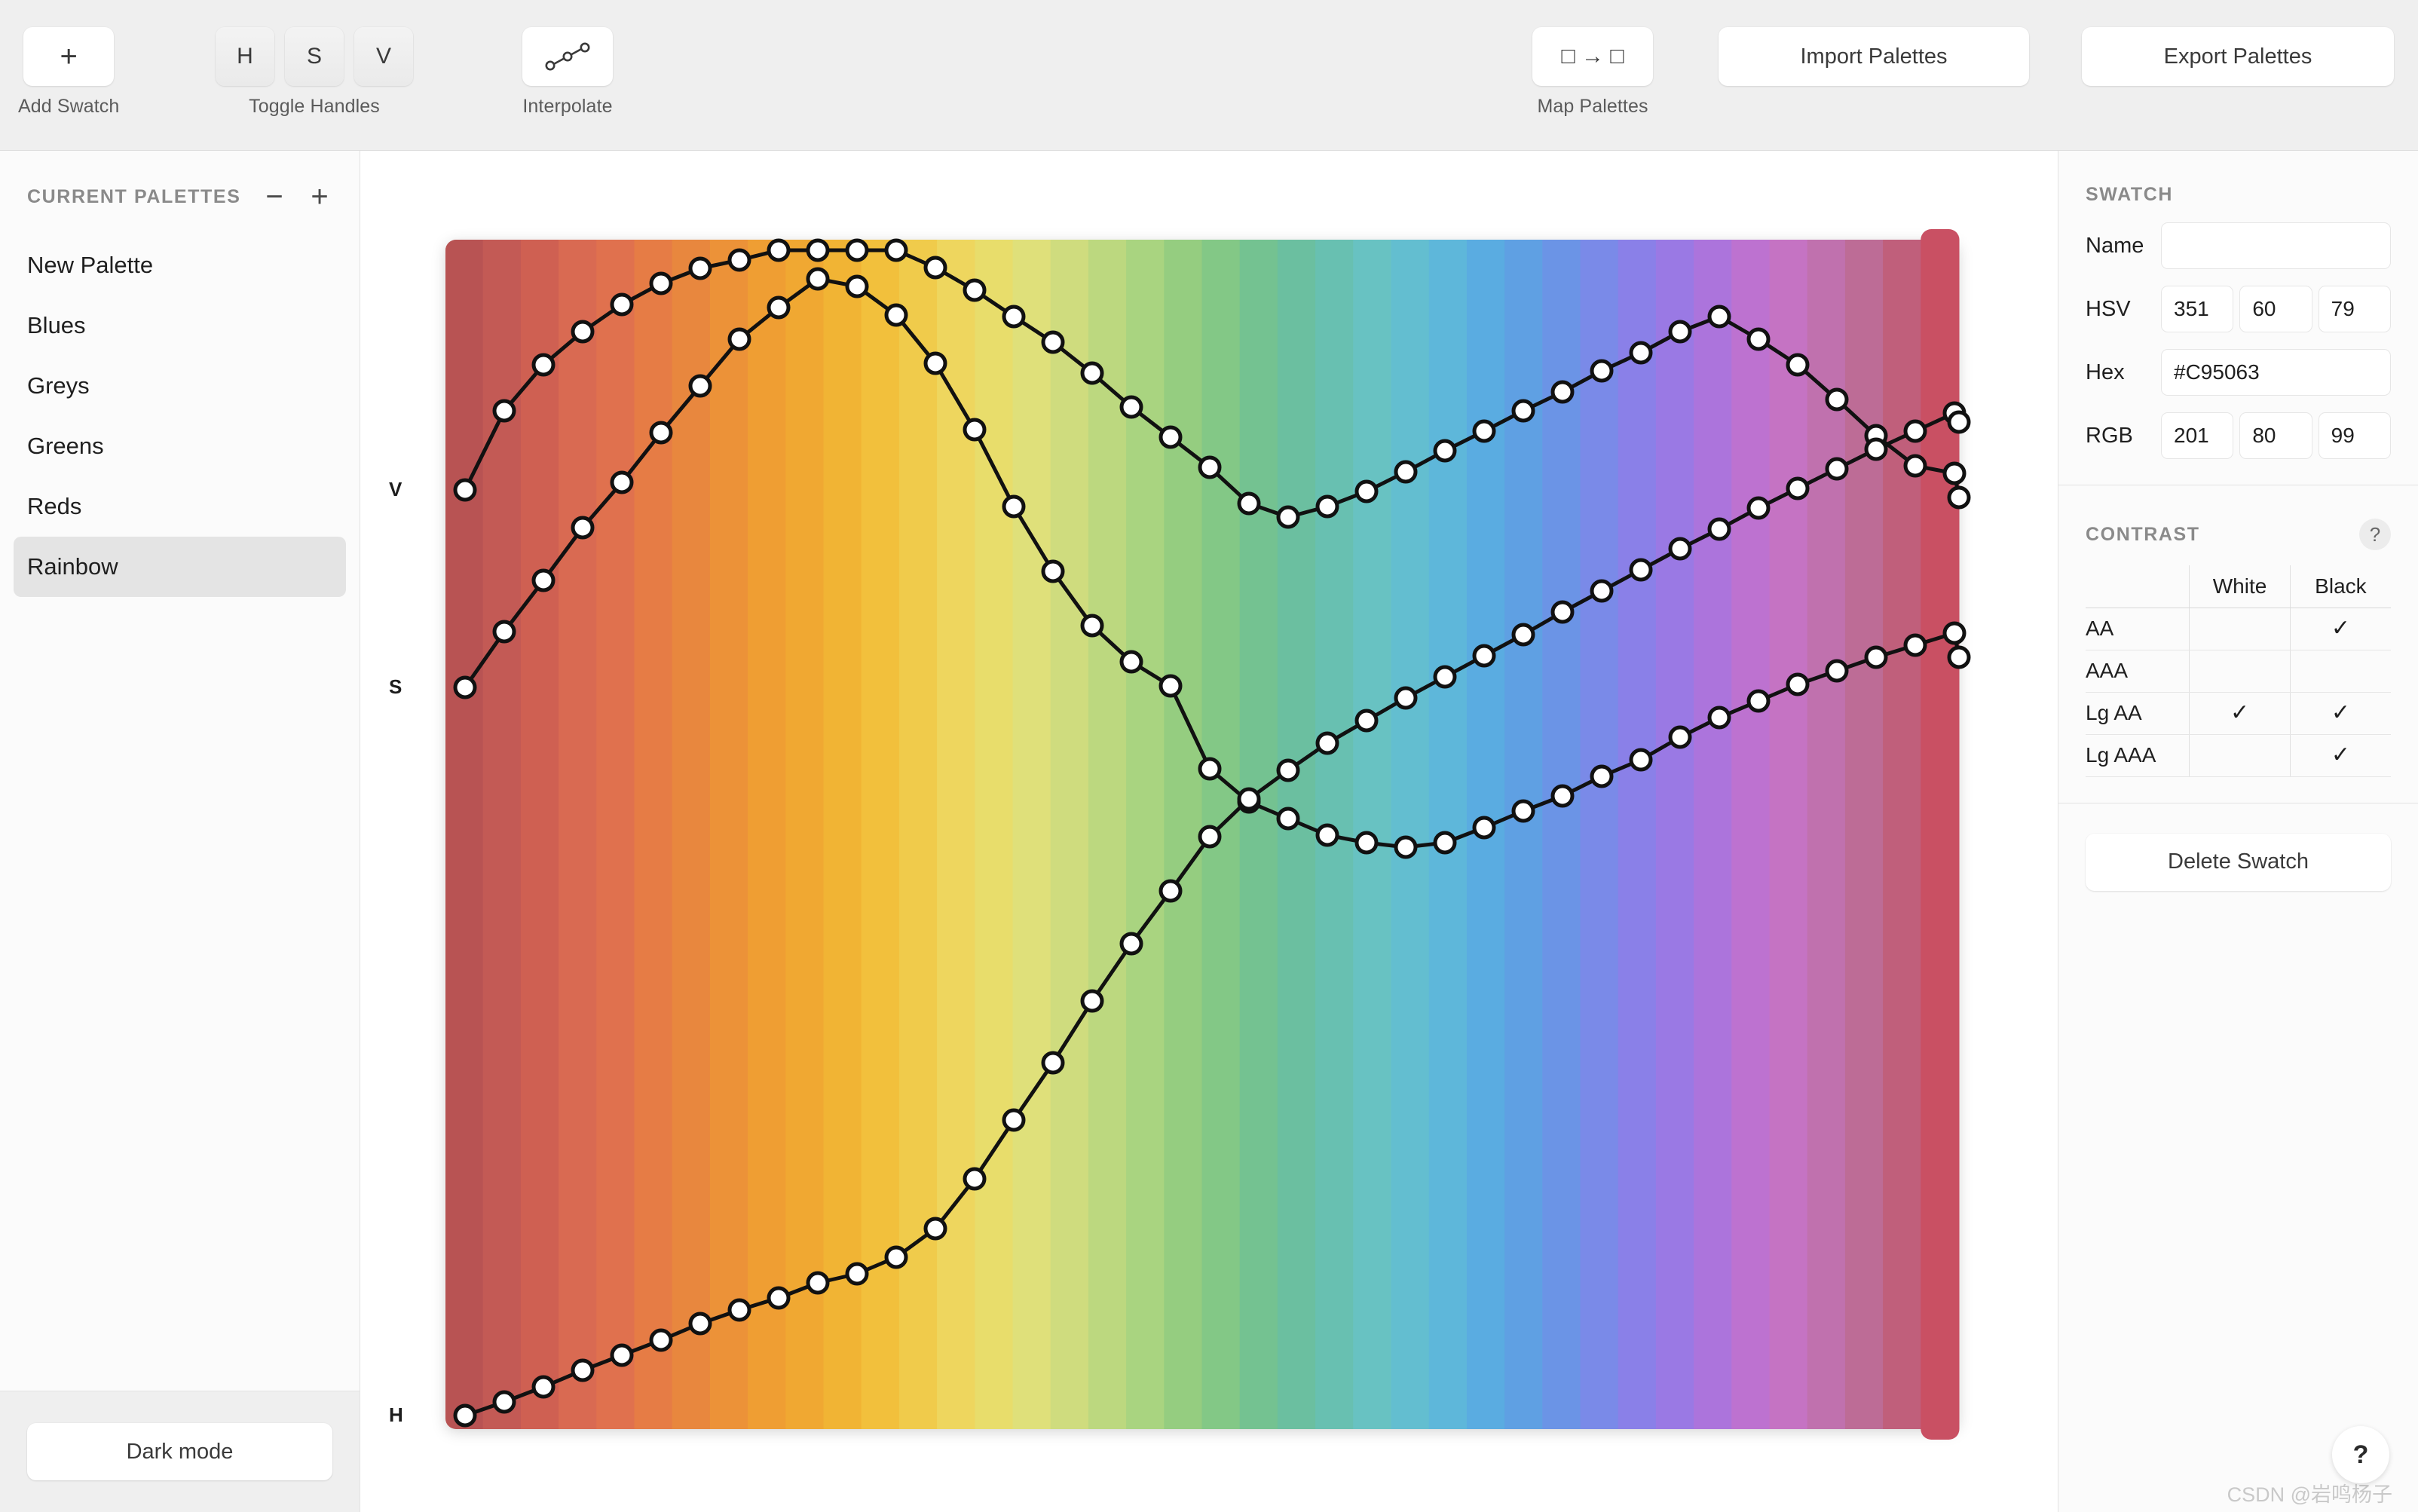 The image size is (2418, 1512). What do you see at coordinates (1874, 57) in the screenshot?
I see `import-palettes-button: Import Palettes` at bounding box center [1874, 57].